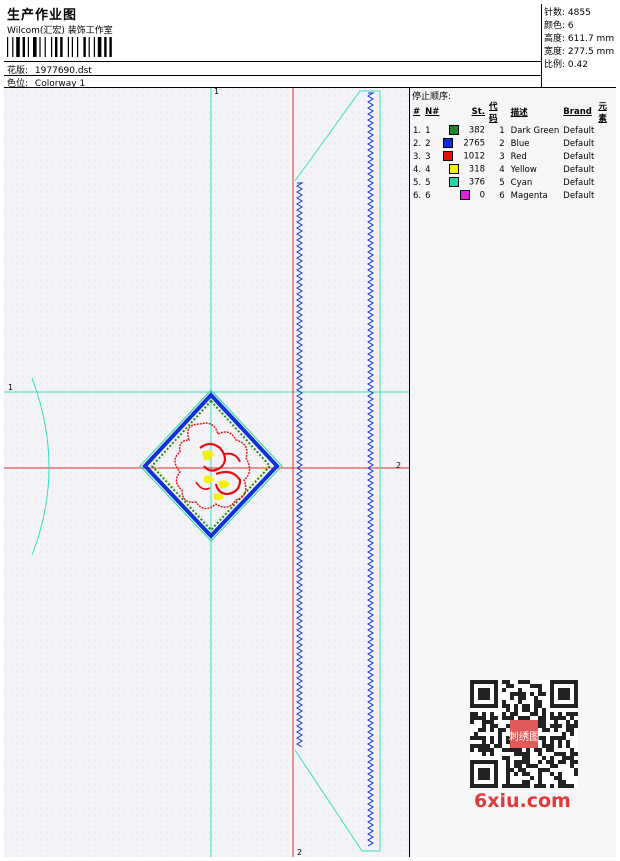 The image size is (620, 861). What do you see at coordinates (428, 130) in the screenshot?
I see `cell-needle: 1` at bounding box center [428, 130].